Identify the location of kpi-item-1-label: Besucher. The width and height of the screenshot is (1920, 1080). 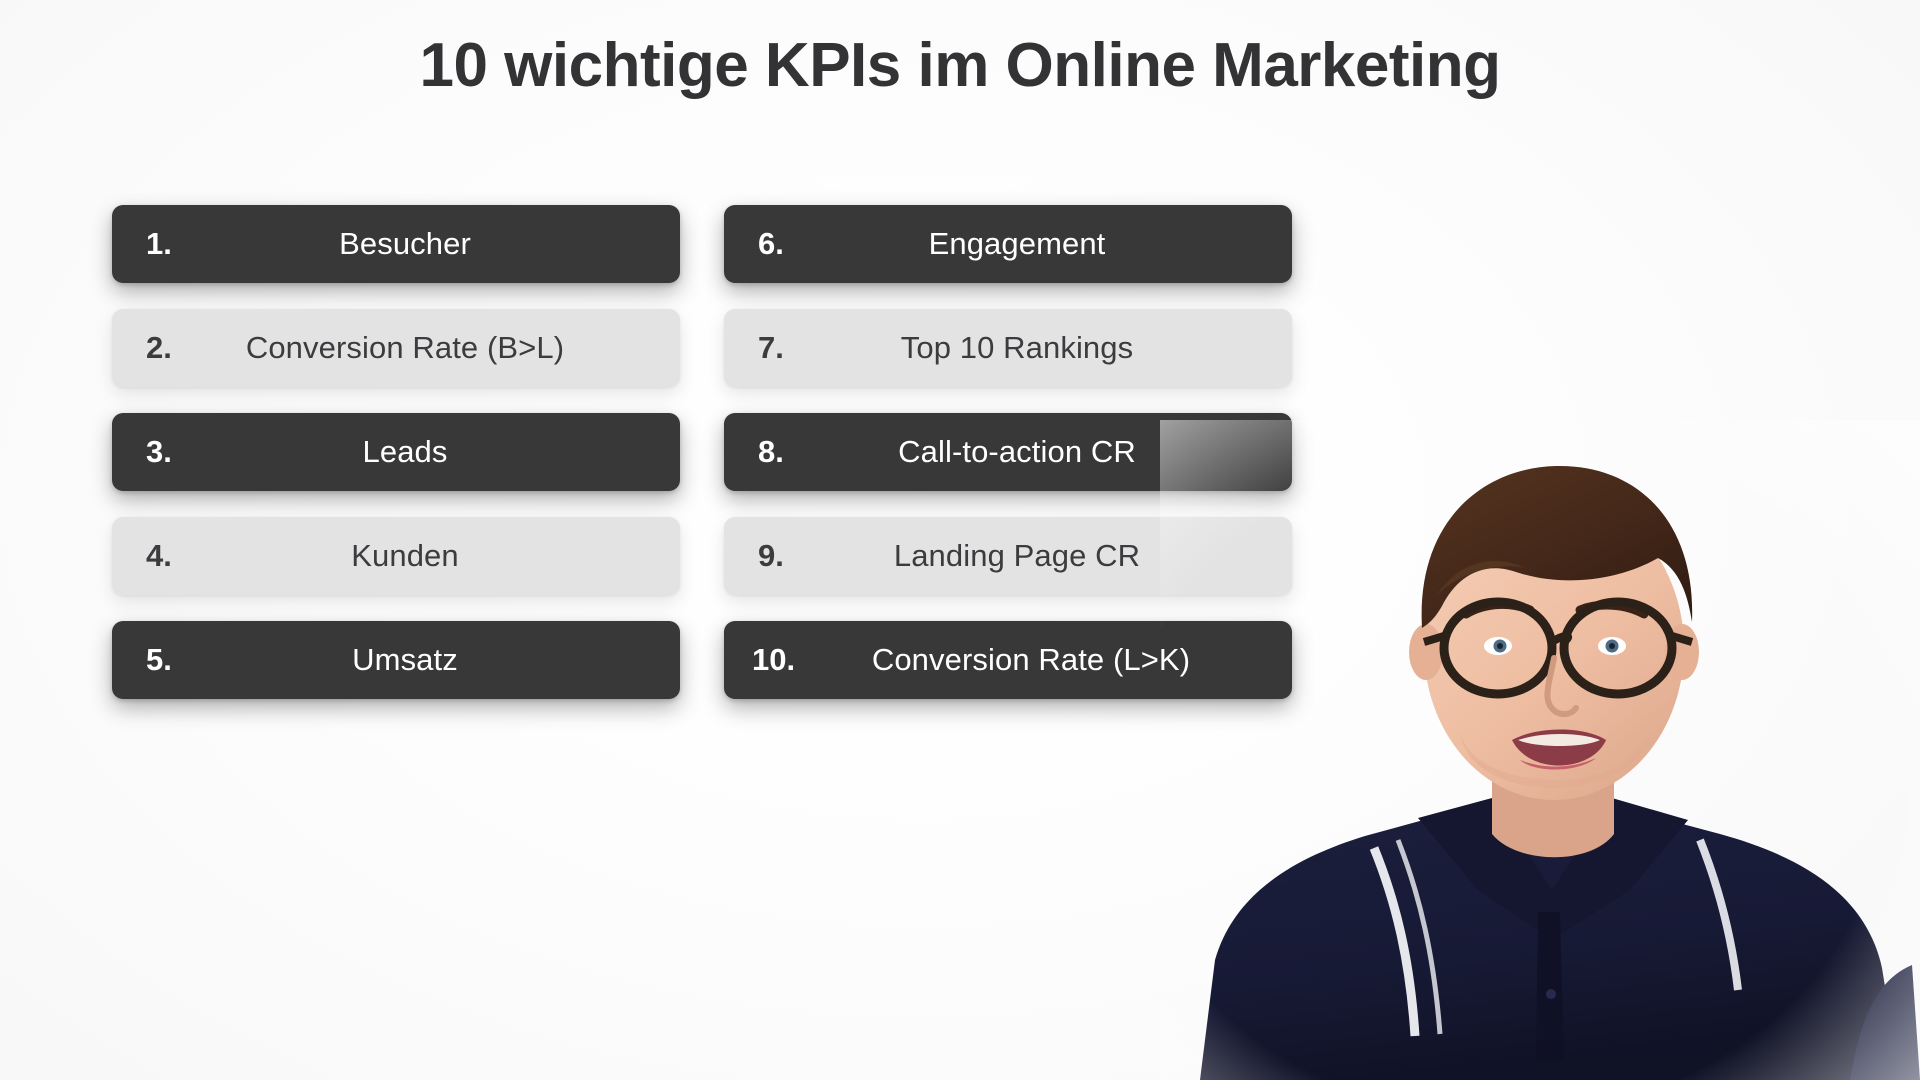
(405, 243).